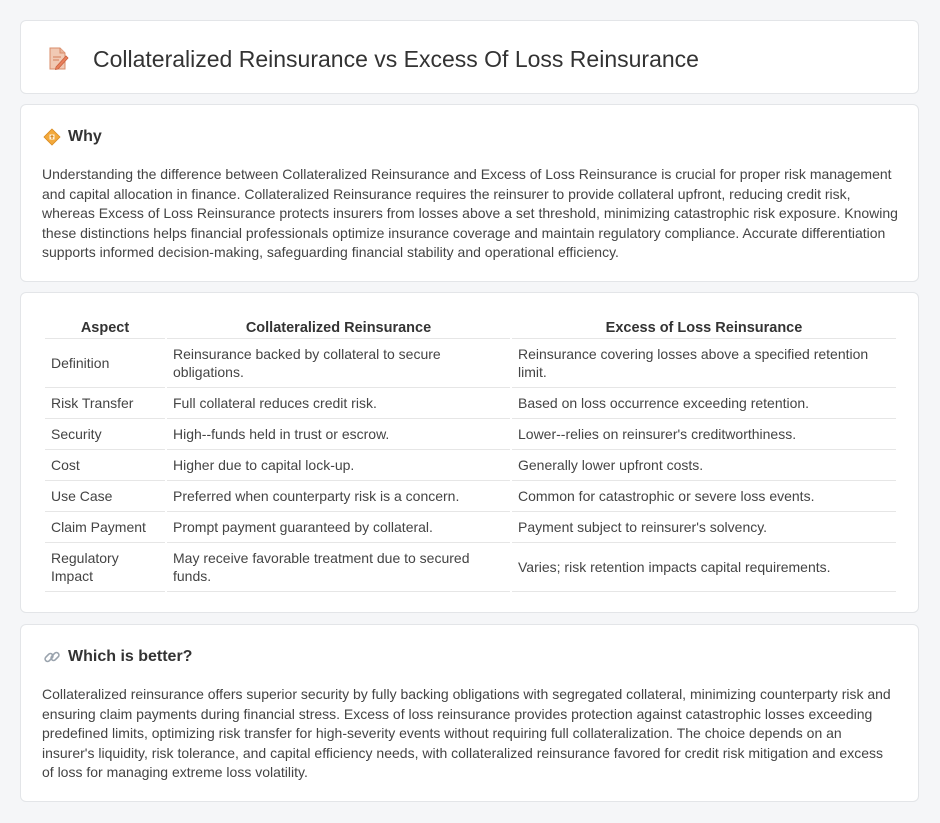 This screenshot has height=823, width=940. What do you see at coordinates (338, 328) in the screenshot?
I see `header-collateralized: Collateralized Reinsurance` at bounding box center [338, 328].